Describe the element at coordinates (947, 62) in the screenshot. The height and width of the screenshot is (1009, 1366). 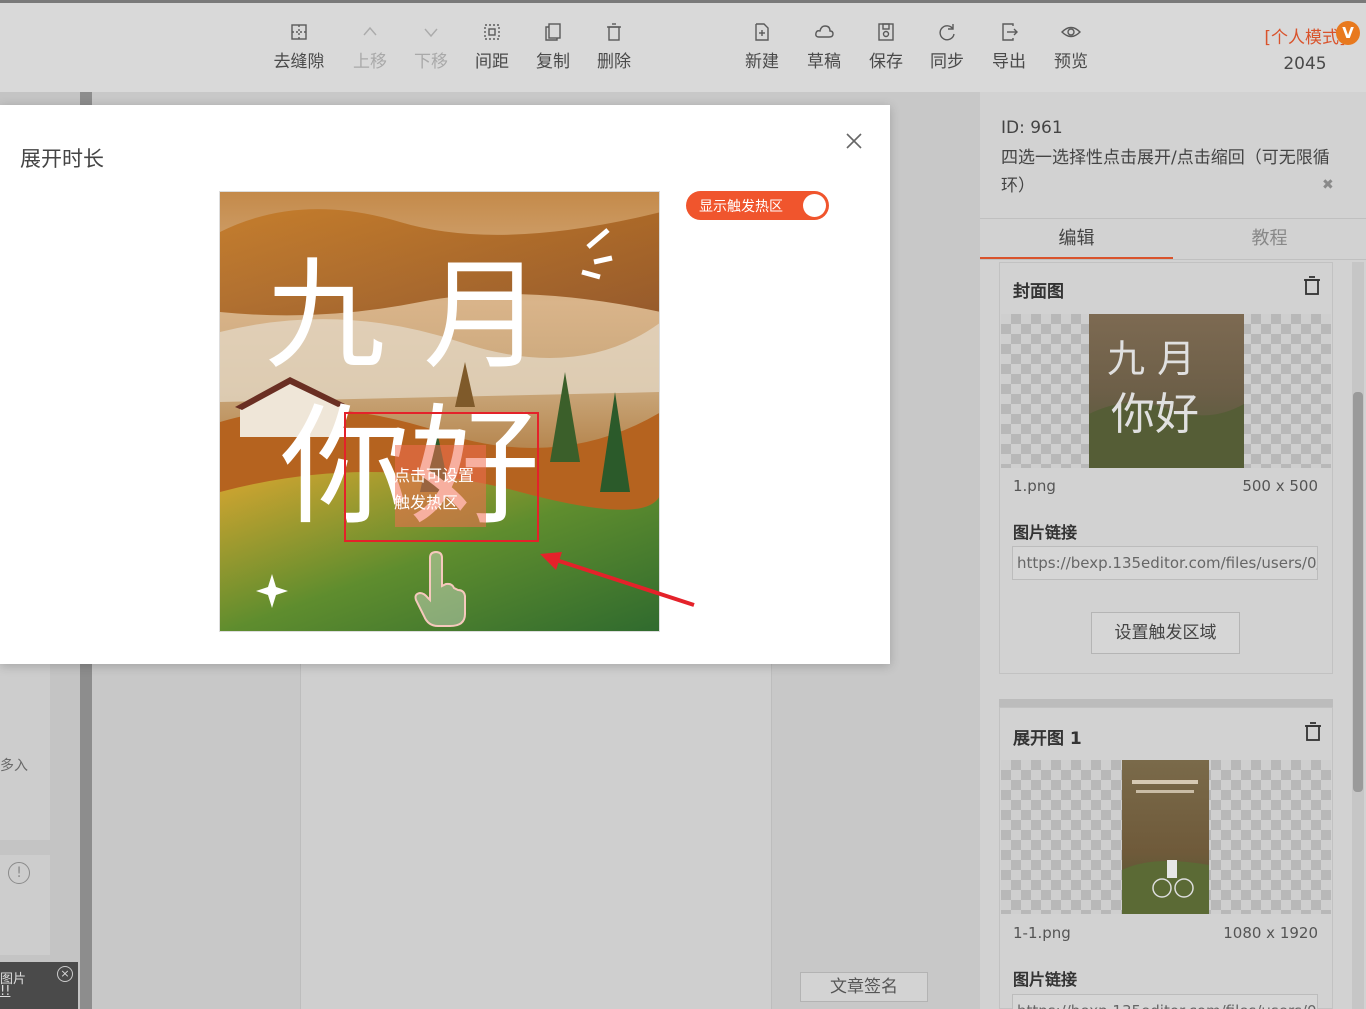
I see `sync-label: 同步` at that location.